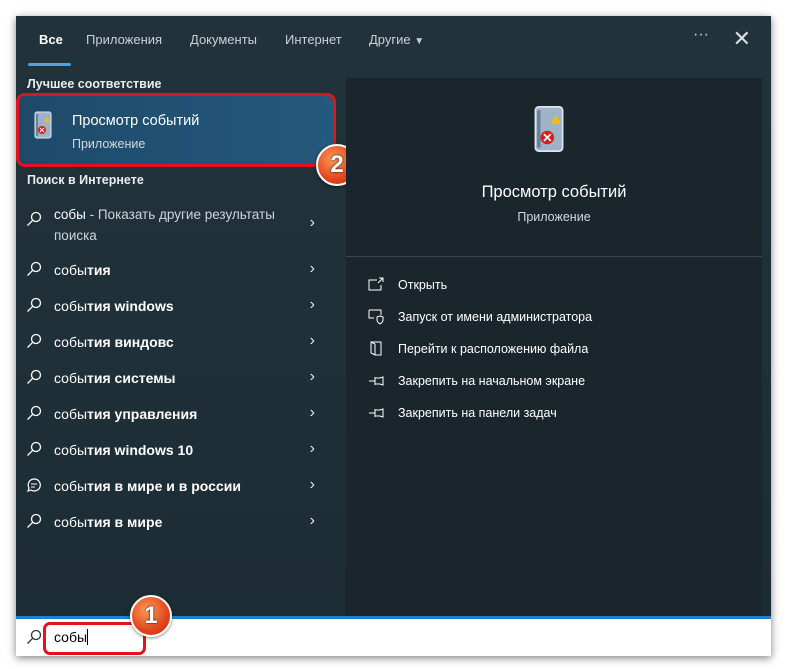  What do you see at coordinates (495, 317) in the screenshot?
I see `action-label: Запуск от имени администратора` at bounding box center [495, 317].